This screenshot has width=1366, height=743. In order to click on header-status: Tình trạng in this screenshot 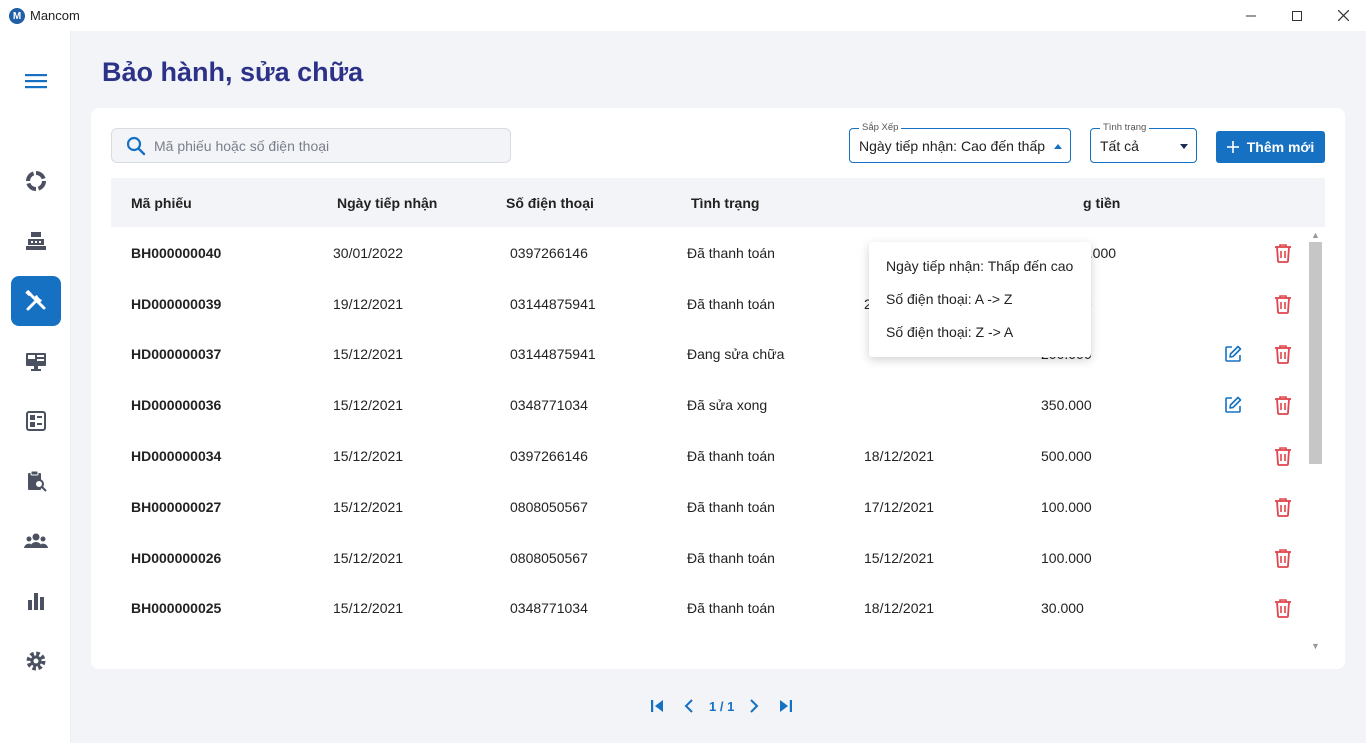, I will do `click(725, 203)`.